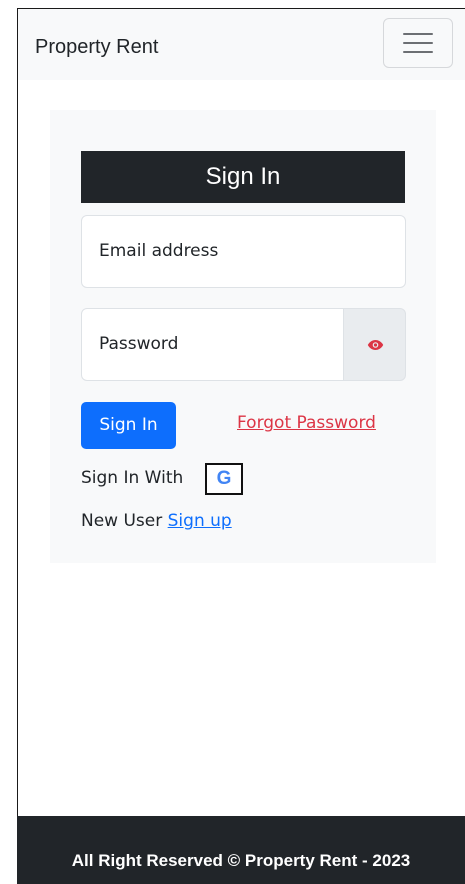  Describe the element at coordinates (243, 251) in the screenshot. I see `email-field: Email address` at that location.